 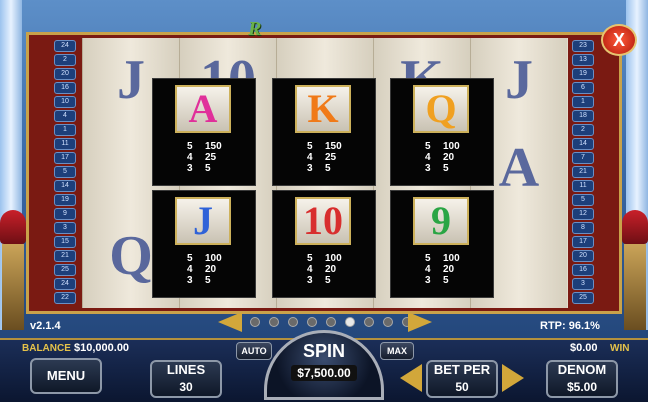 I want to click on payline-number: 9, so click(x=65, y=214).